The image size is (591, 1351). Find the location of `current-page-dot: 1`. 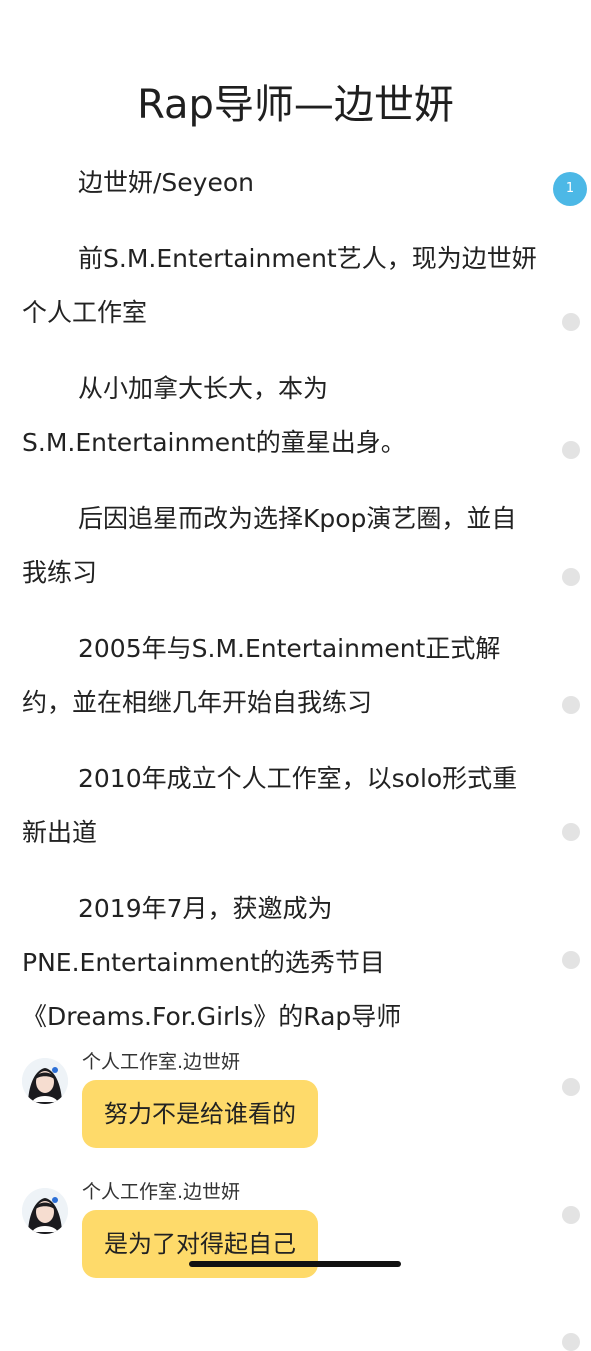

current-page-dot: 1 is located at coordinates (570, 189).